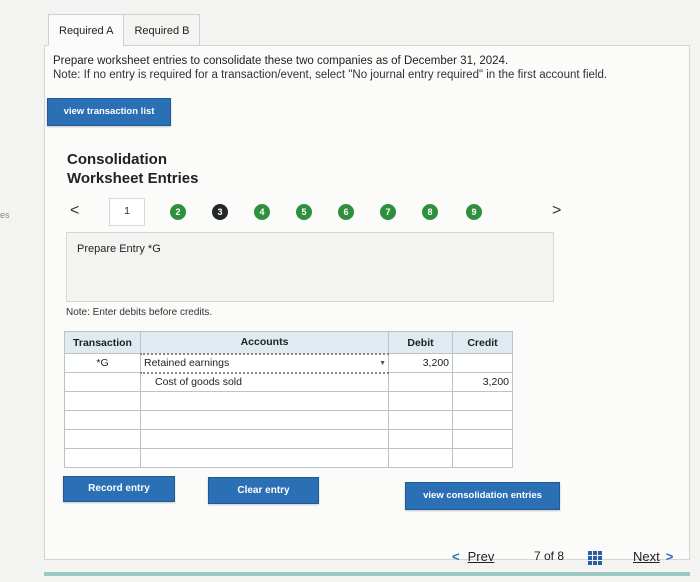  What do you see at coordinates (420, 363) in the screenshot?
I see `debit-input: 3,200` at bounding box center [420, 363].